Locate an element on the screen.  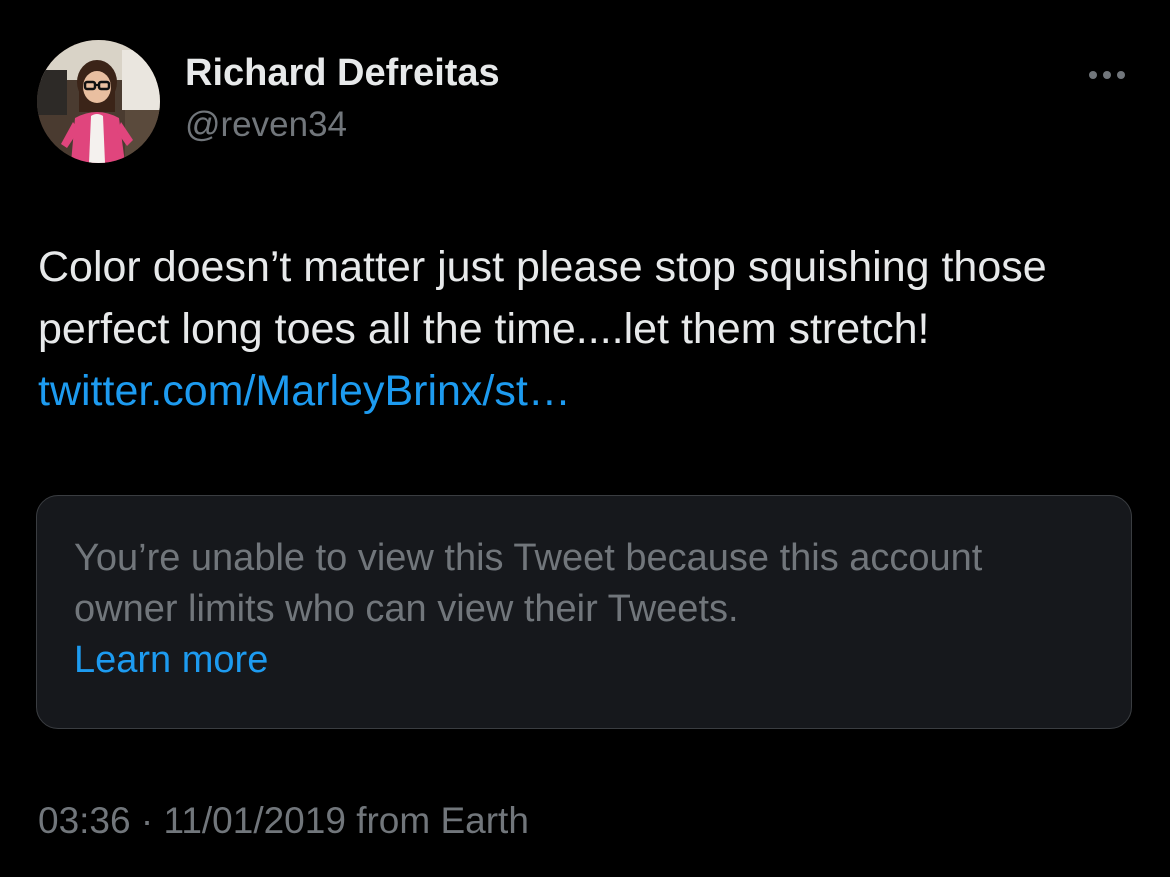
more-horizontal-icon is located at coordinates (1107, 75).